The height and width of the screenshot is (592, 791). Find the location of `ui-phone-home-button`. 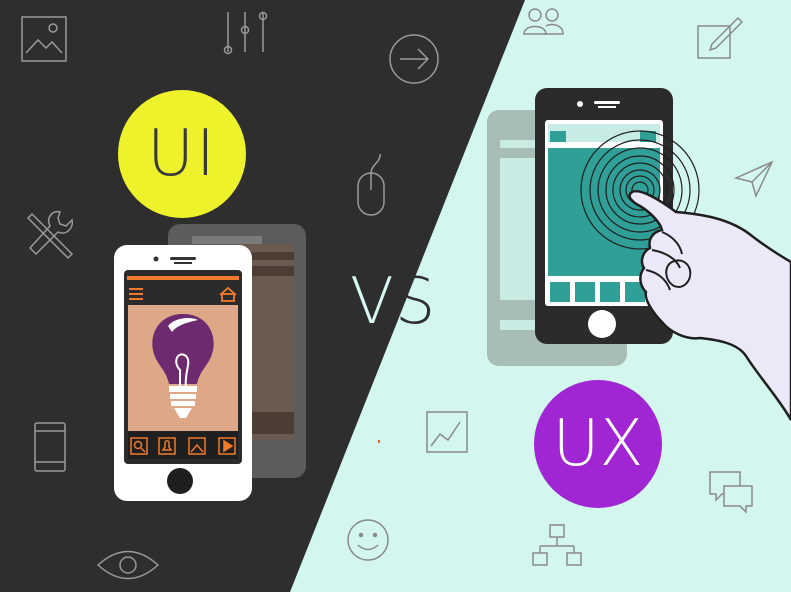

ui-phone-home-button is located at coordinates (180, 481).